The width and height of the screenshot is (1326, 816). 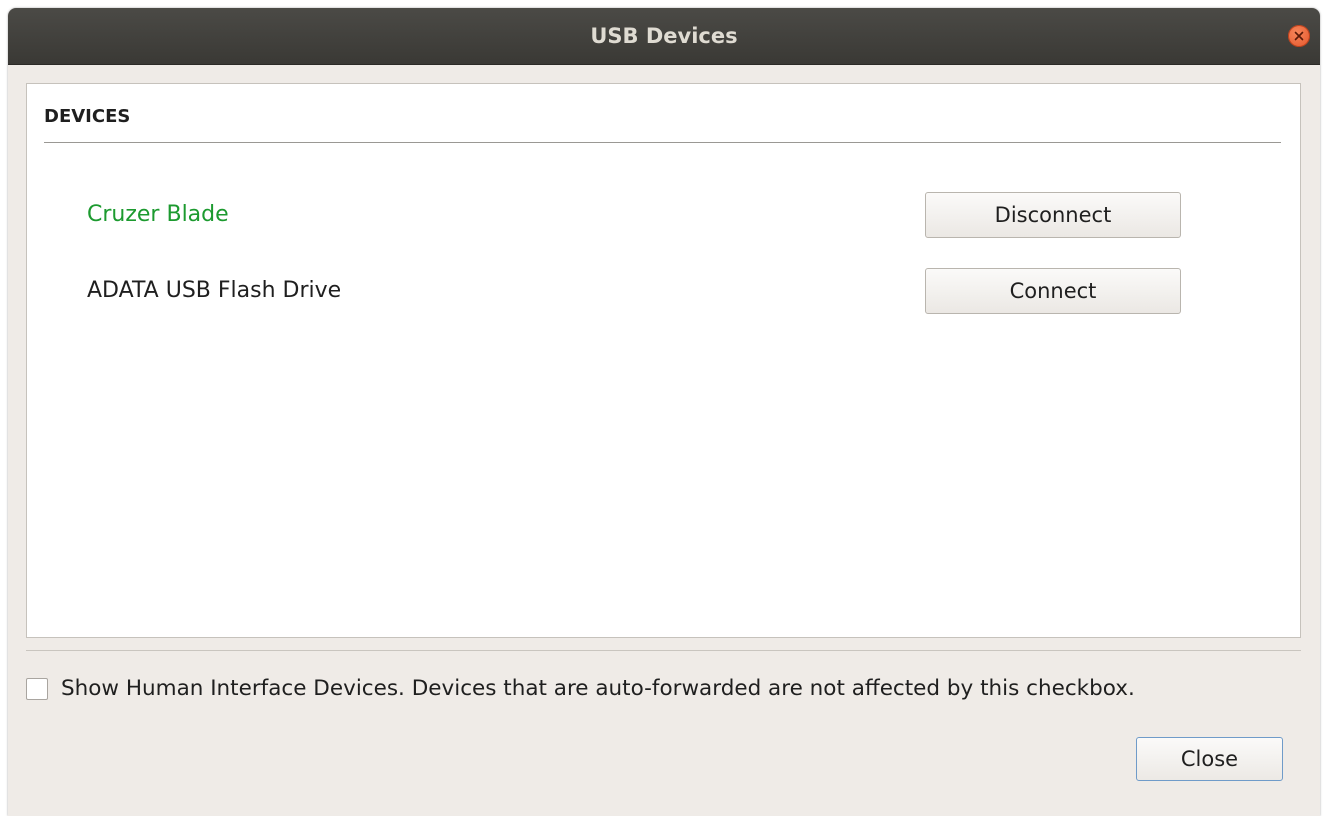 I want to click on title-bar: USB Devices, so click(x=664, y=36).